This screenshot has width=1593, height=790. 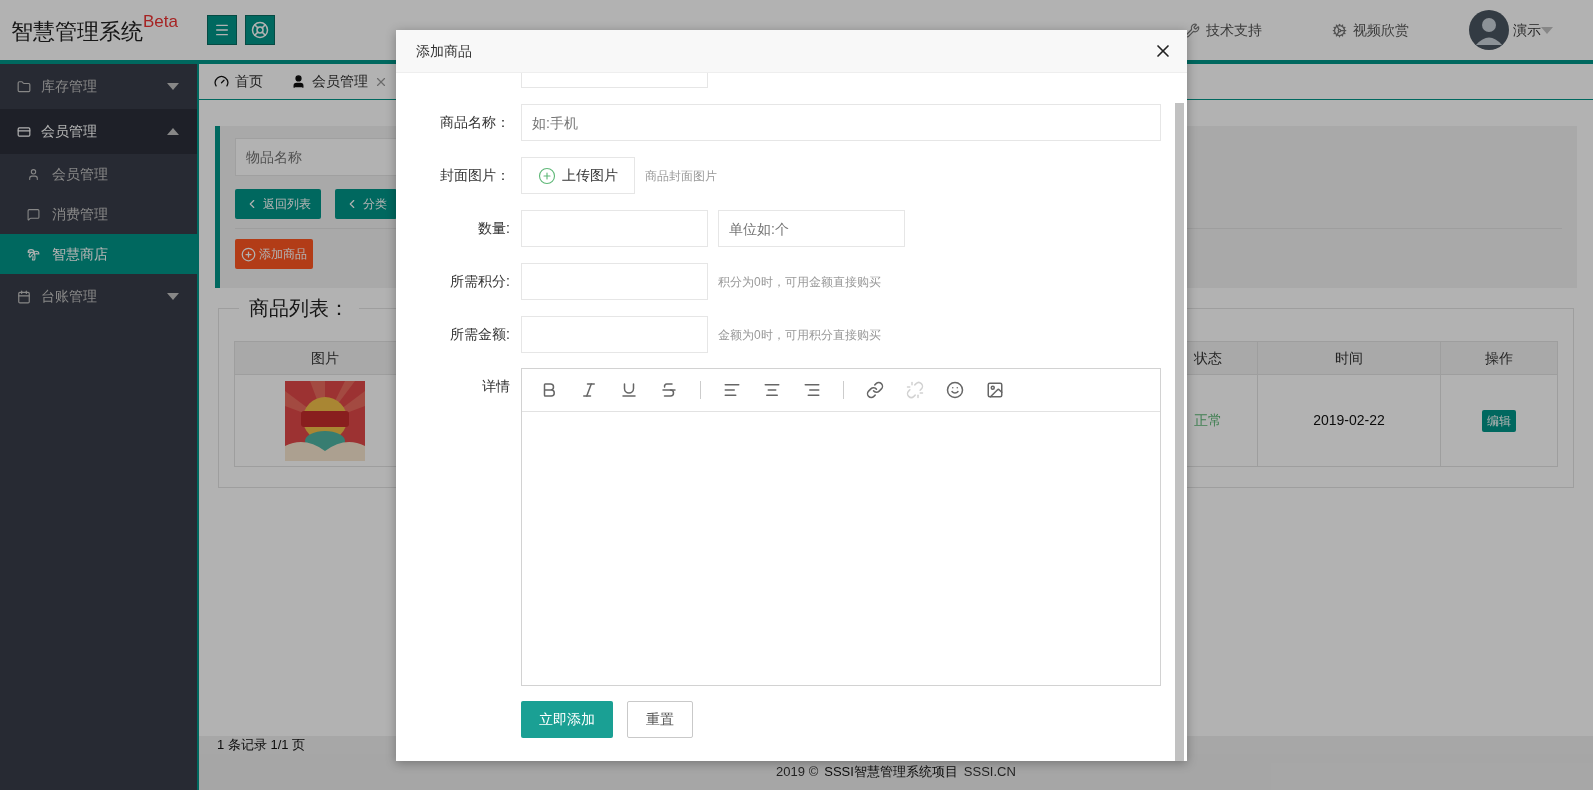 What do you see at coordinates (1339, 30) in the screenshot?
I see `gear-icon` at bounding box center [1339, 30].